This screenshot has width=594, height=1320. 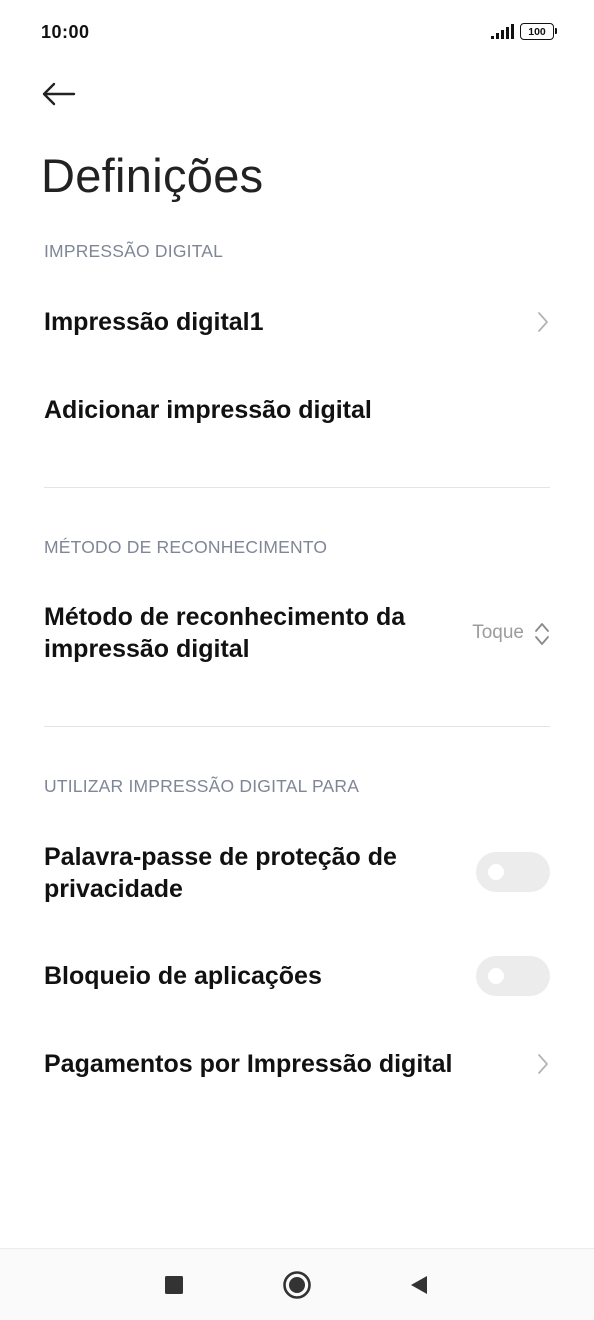 I want to click on back-button, so click(x=64, y=94).